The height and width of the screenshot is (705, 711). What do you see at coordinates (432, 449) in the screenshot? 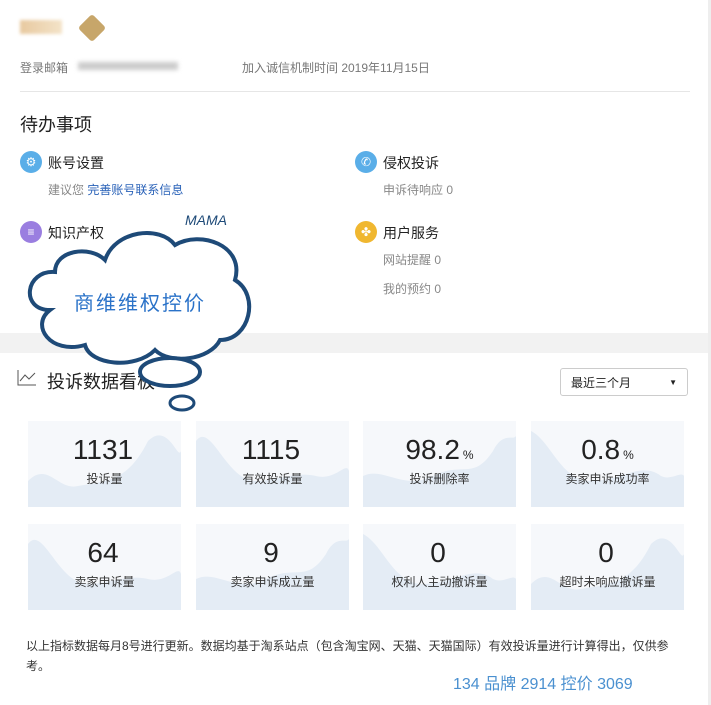
I see `metric-value: 98.2` at bounding box center [432, 449].